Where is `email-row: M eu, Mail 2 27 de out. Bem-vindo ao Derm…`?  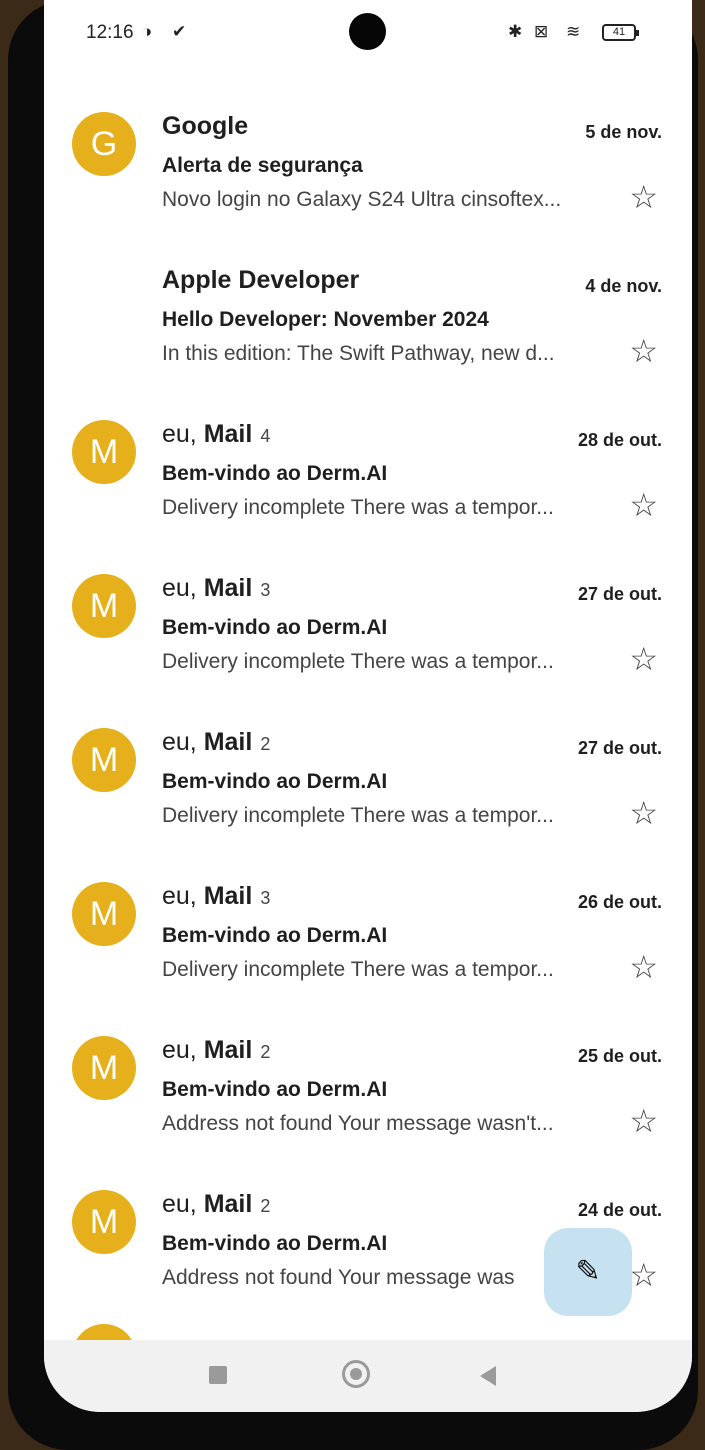
email-row: M eu, Mail 2 27 de out. Bem-vindo ao Derm… is located at coordinates (368, 795).